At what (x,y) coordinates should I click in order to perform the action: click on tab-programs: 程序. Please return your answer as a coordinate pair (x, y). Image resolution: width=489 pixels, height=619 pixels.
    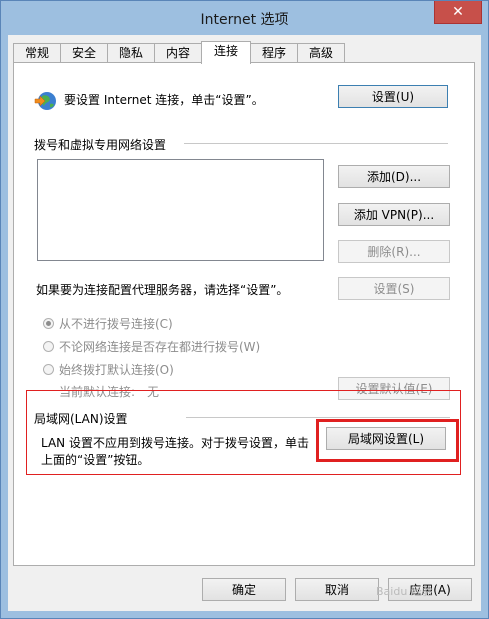
    Looking at the image, I should click on (274, 53).